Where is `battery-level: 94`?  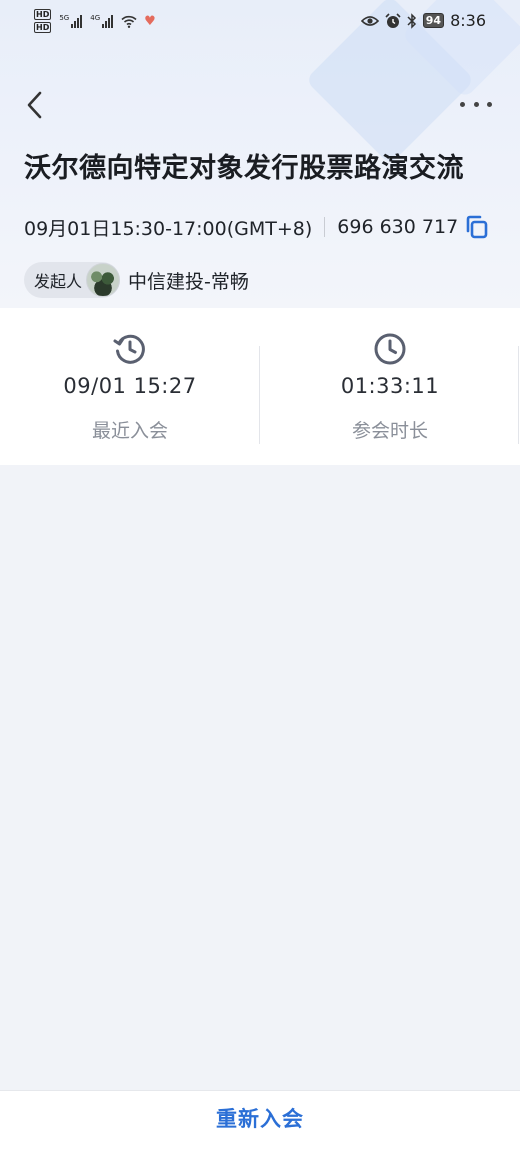 battery-level: 94 is located at coordinates (433, 20).